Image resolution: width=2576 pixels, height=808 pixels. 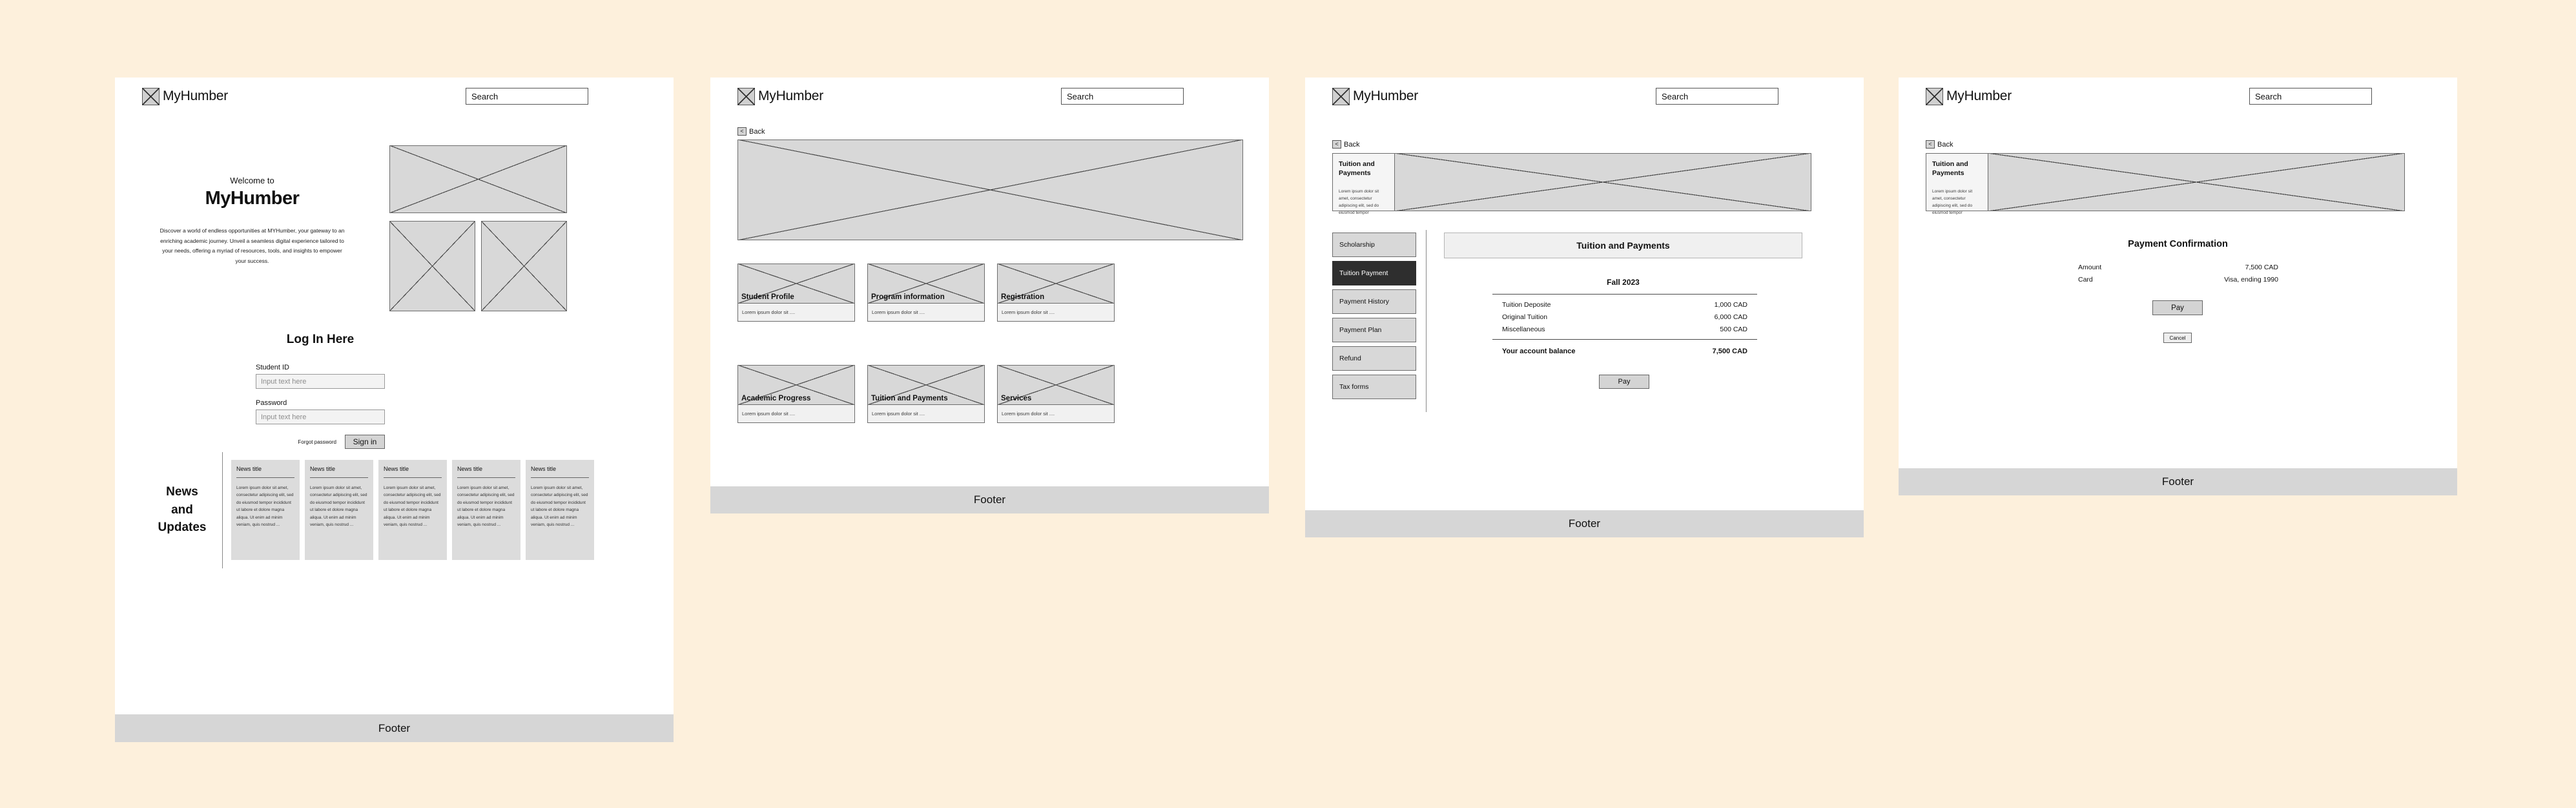 I want to click on sidenav-item-scholarship: Scholarship, so click(x=1374, y=245).